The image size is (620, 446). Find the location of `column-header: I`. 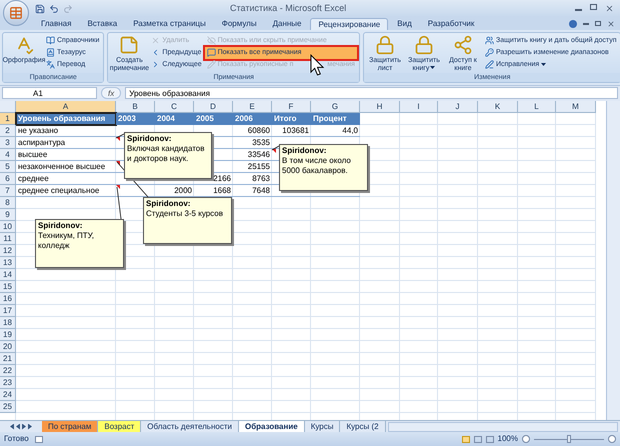

column-header: I is located at coordinates (419, 106).